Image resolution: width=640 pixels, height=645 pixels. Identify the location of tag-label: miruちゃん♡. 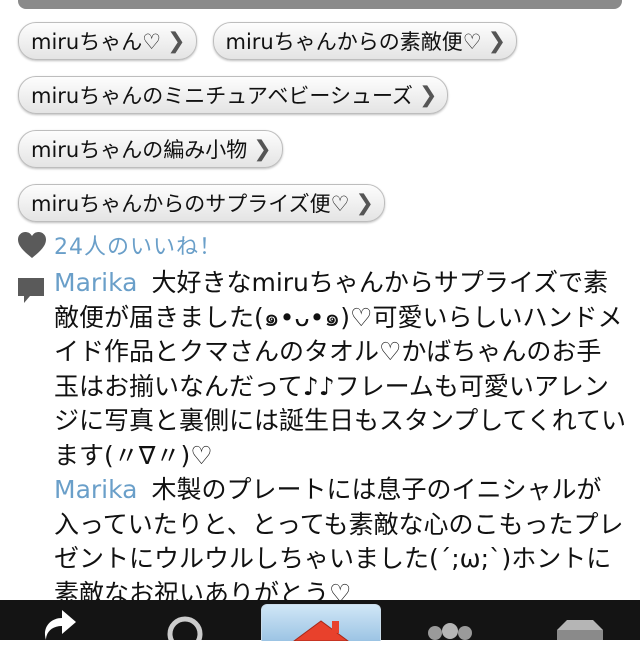
(96, 42).